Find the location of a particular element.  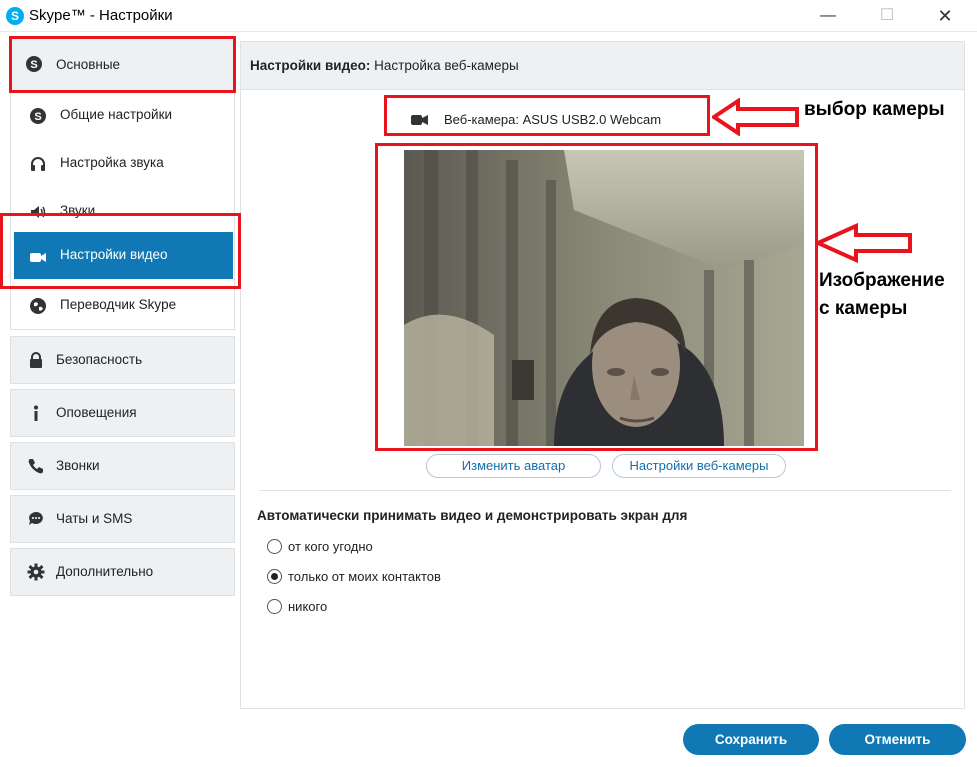

gear-icon is located at coordinates (36, 572).